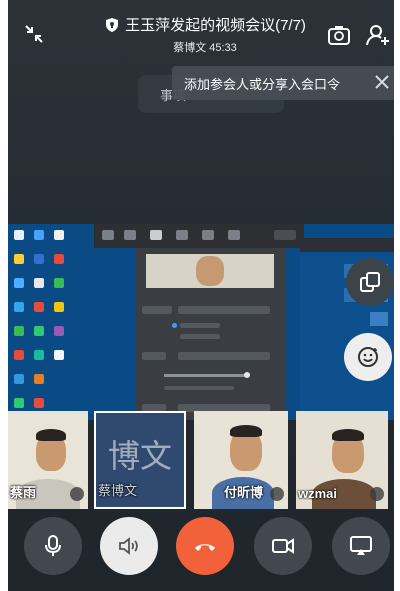  What do you see at coordinates (112, 24) in the screenshot?
I see `shield-icon` at bounding box center [112, 24].